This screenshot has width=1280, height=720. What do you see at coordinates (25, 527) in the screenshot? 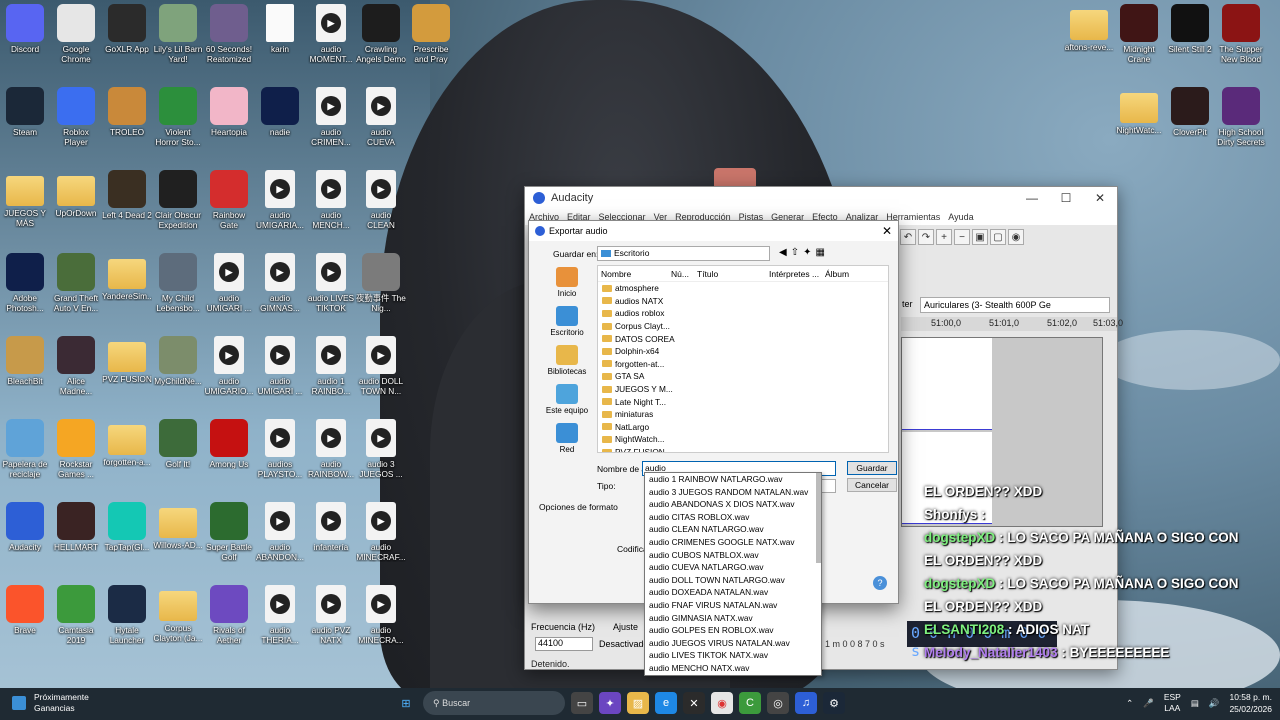
I see `desktop-icon: Audacity` at bounding box center [25, 527].